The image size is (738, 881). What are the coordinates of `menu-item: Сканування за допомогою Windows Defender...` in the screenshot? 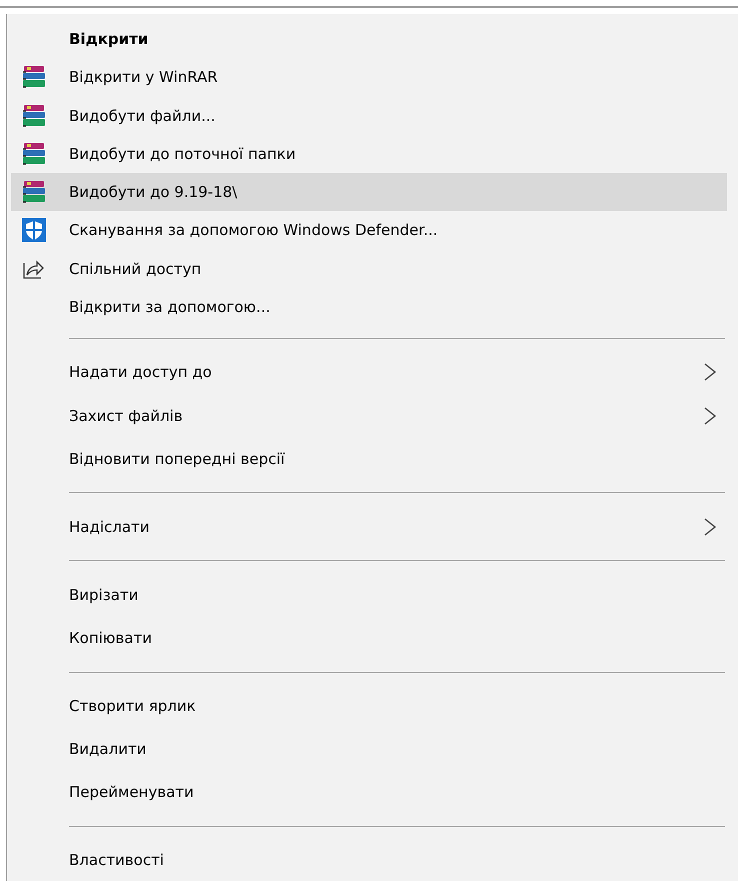 It's located at (369, 230).